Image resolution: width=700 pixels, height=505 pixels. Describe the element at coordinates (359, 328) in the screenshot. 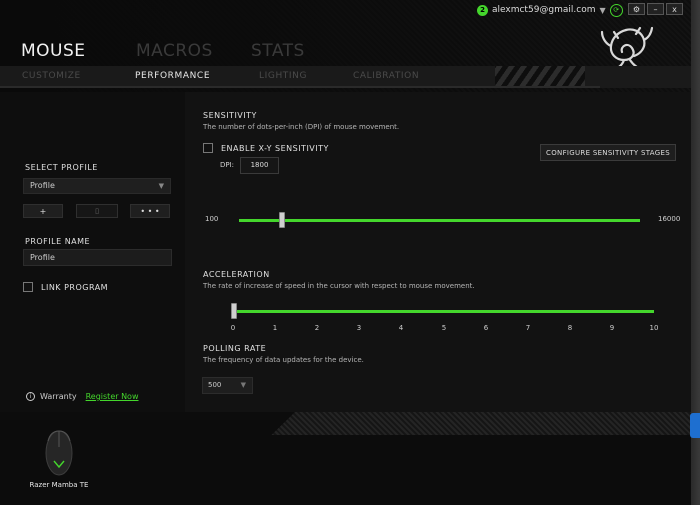

I see `acceleration-tick-label: 3` at that location.